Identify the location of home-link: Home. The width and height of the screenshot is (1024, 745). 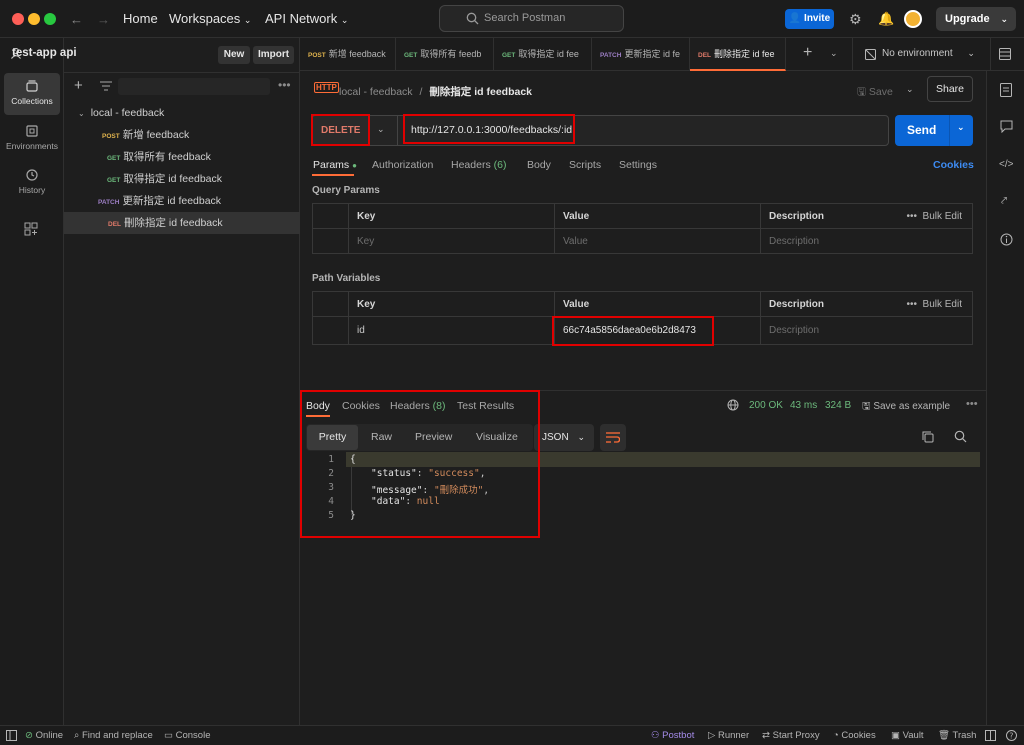
(140, 18).